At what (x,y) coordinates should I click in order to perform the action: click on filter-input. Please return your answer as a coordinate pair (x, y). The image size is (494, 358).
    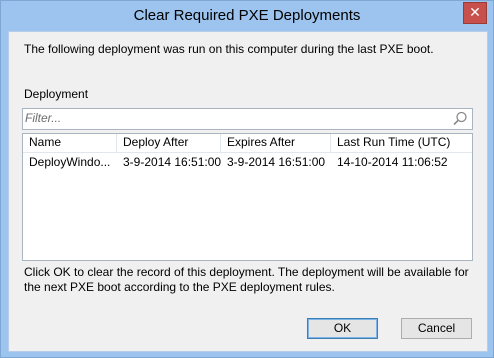
    Looking at the image, I should click on (235, 118).